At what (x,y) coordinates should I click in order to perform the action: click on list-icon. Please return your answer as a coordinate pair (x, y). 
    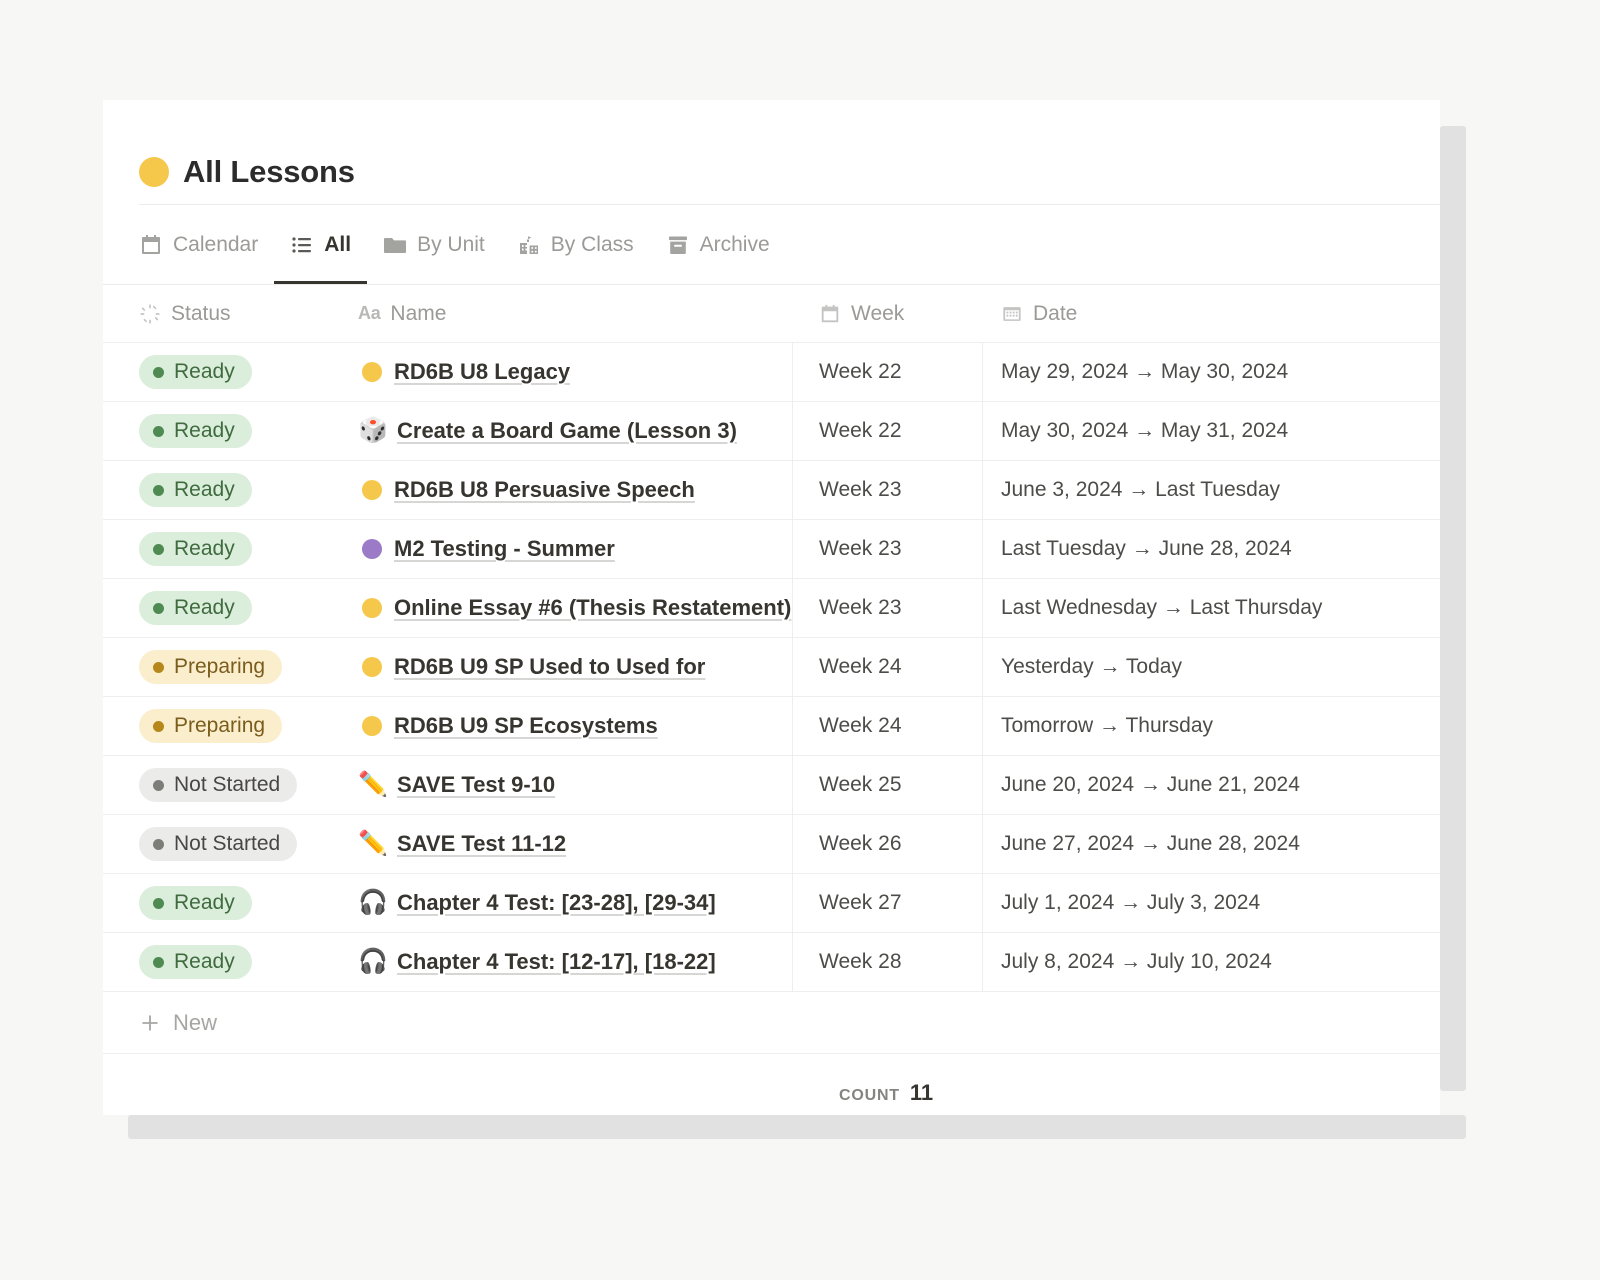
    Looking at the image, I should click on (302, 245).